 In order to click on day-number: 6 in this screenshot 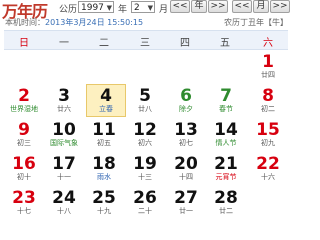, I will do `click(186, 96)`.